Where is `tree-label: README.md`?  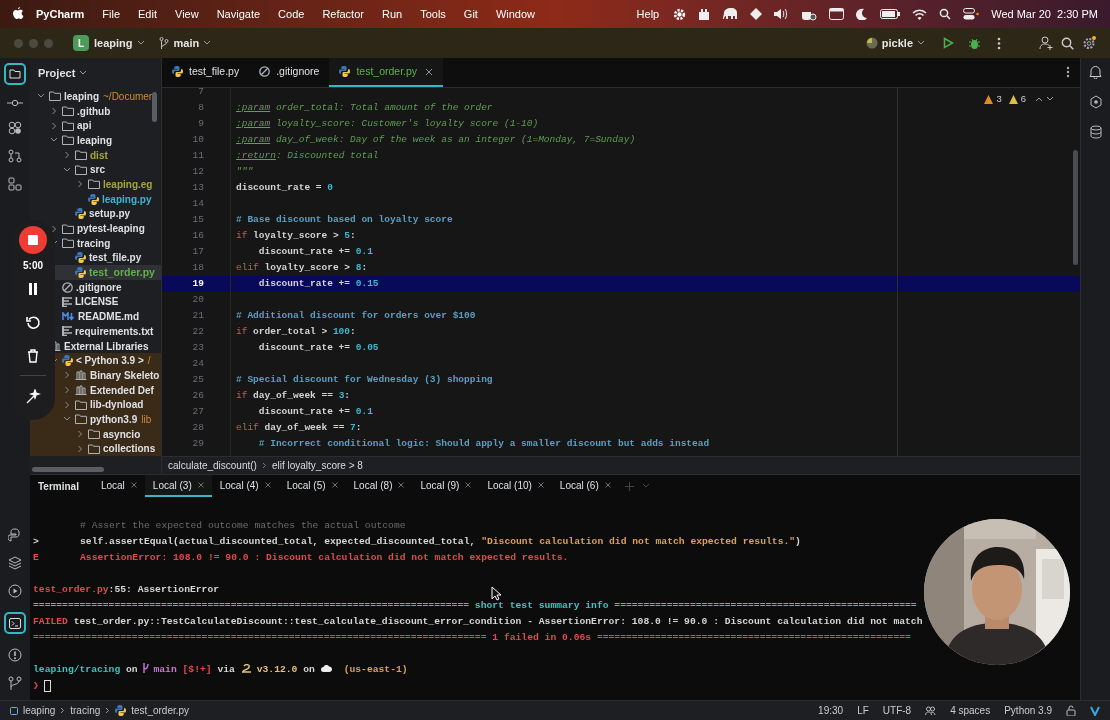
tree-label: README.md is located at coordinates (109, 317).